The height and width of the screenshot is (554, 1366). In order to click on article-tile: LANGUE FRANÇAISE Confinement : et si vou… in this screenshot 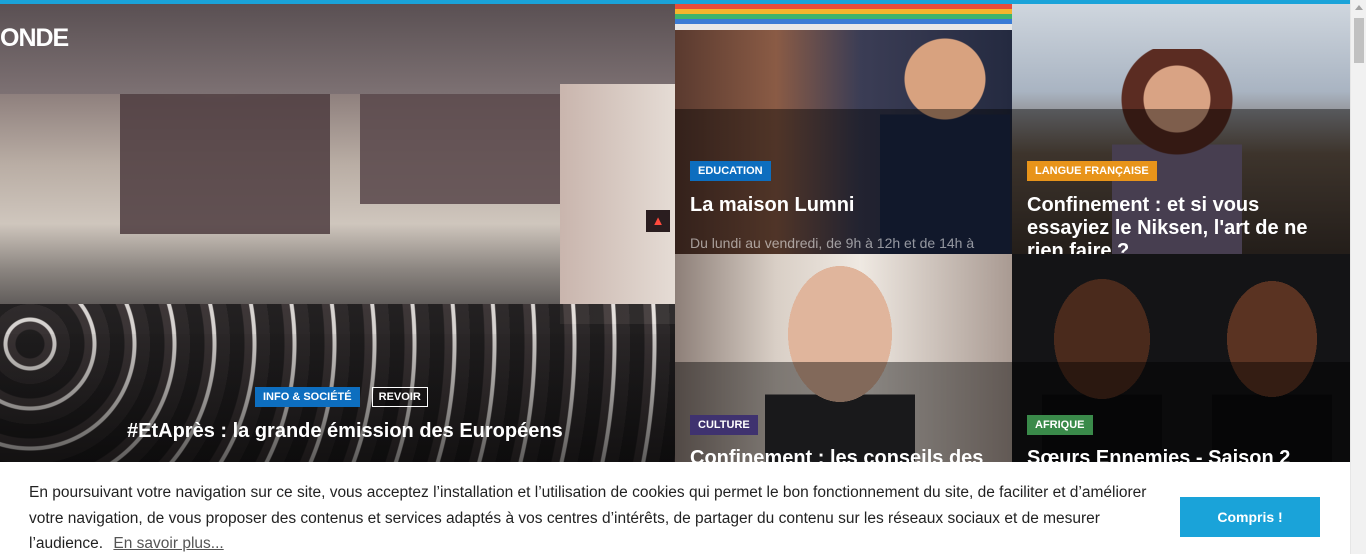, I will do `click(1181, 129)`.